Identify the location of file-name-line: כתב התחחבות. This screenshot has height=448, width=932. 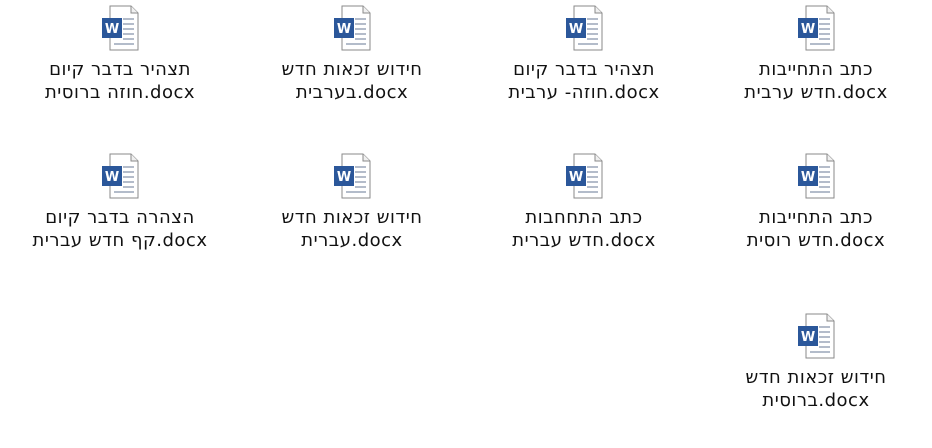
(584, 217).